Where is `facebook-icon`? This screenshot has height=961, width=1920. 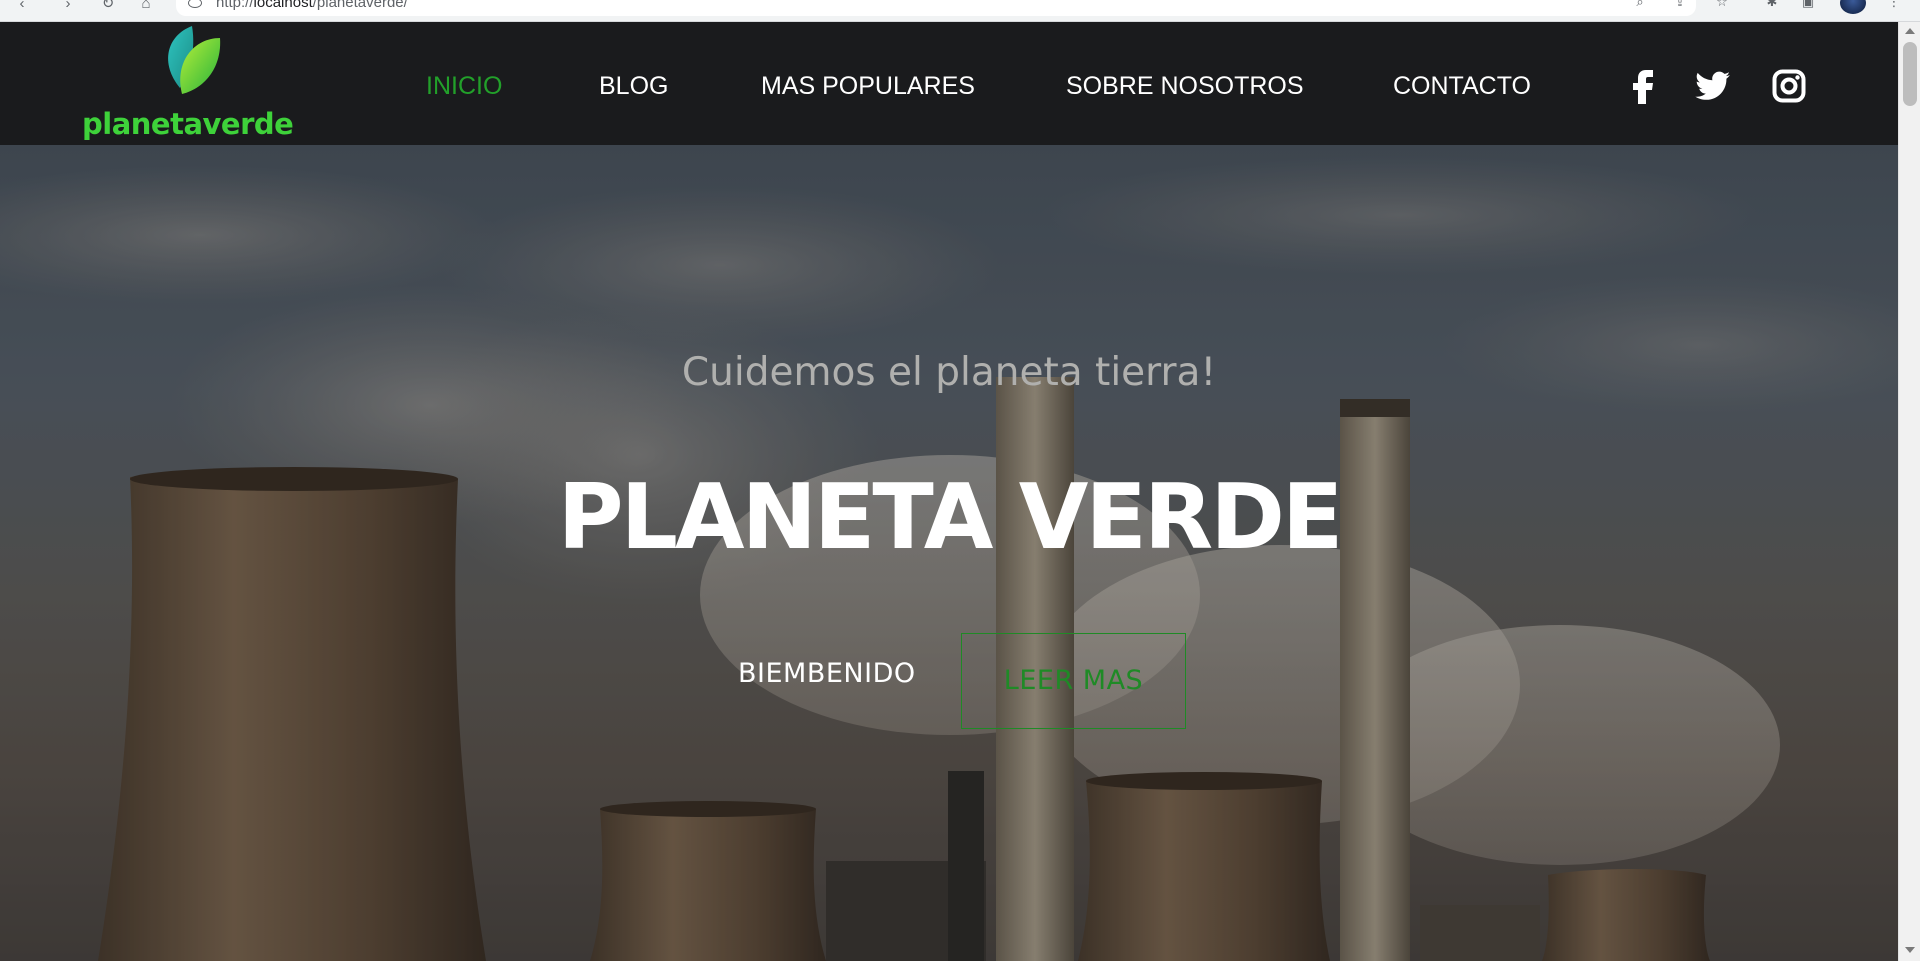 facebook-icon is located at coordinates (1643, 86).